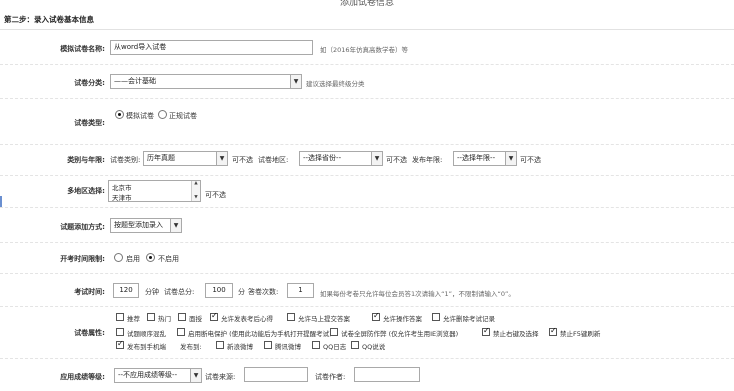 This screenshot has height=391, width=734. What do you see at coordinates (120, 317) in the screenshot?
I see `attr-recommend-checkbox` at bounding box center [120, 317].